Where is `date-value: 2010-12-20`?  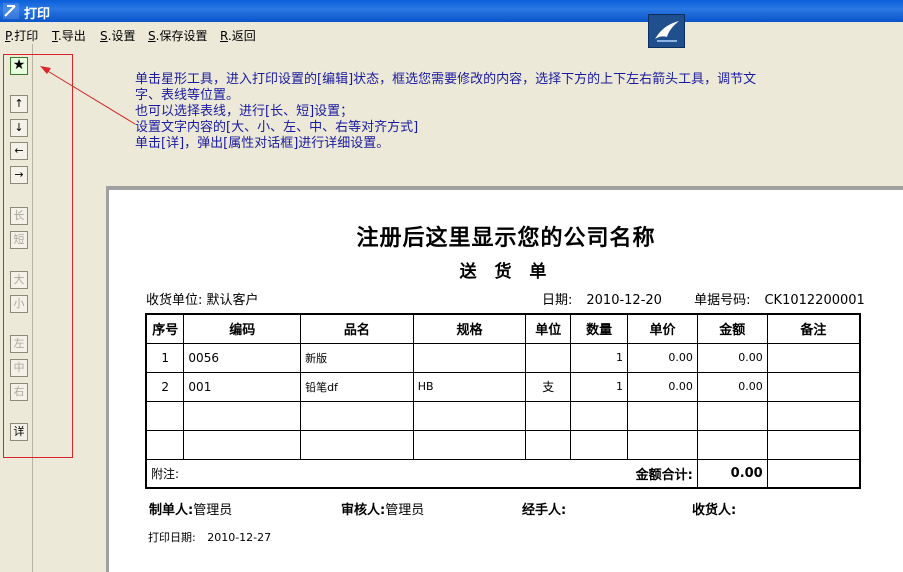
date-value: 2010-12-20 is located at coordinates (624, 300).